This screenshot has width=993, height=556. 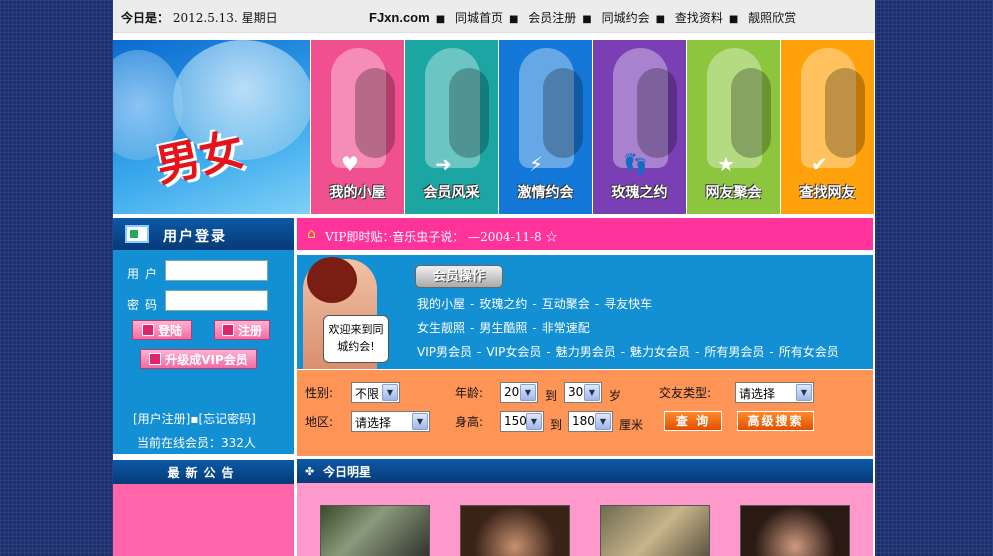 What do you see at coordinates (469, 422) in the screenshot?
I see `height-label: 身高:` at bounding box center [469, 422].